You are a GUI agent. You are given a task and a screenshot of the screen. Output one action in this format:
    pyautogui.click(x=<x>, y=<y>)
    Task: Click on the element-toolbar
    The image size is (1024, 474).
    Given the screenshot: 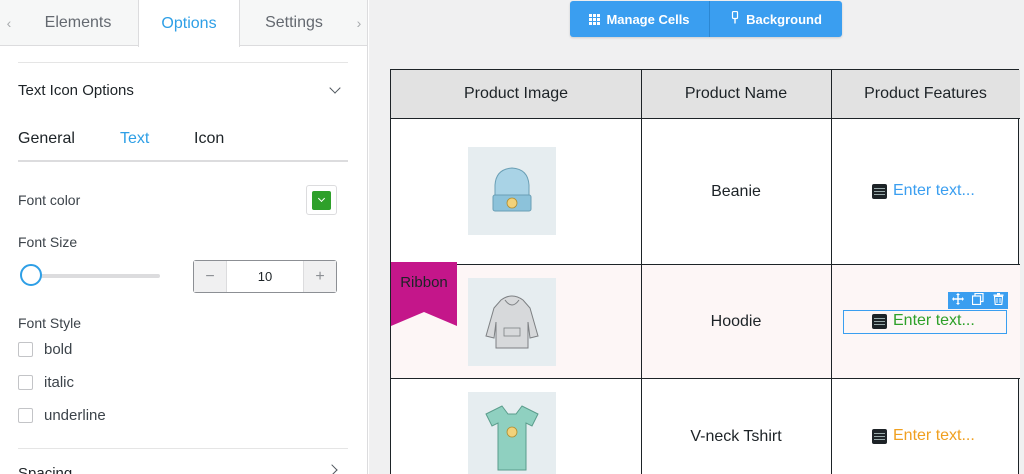 What is the action you would take?
    pyautogui.click(x=978, y=300)
    